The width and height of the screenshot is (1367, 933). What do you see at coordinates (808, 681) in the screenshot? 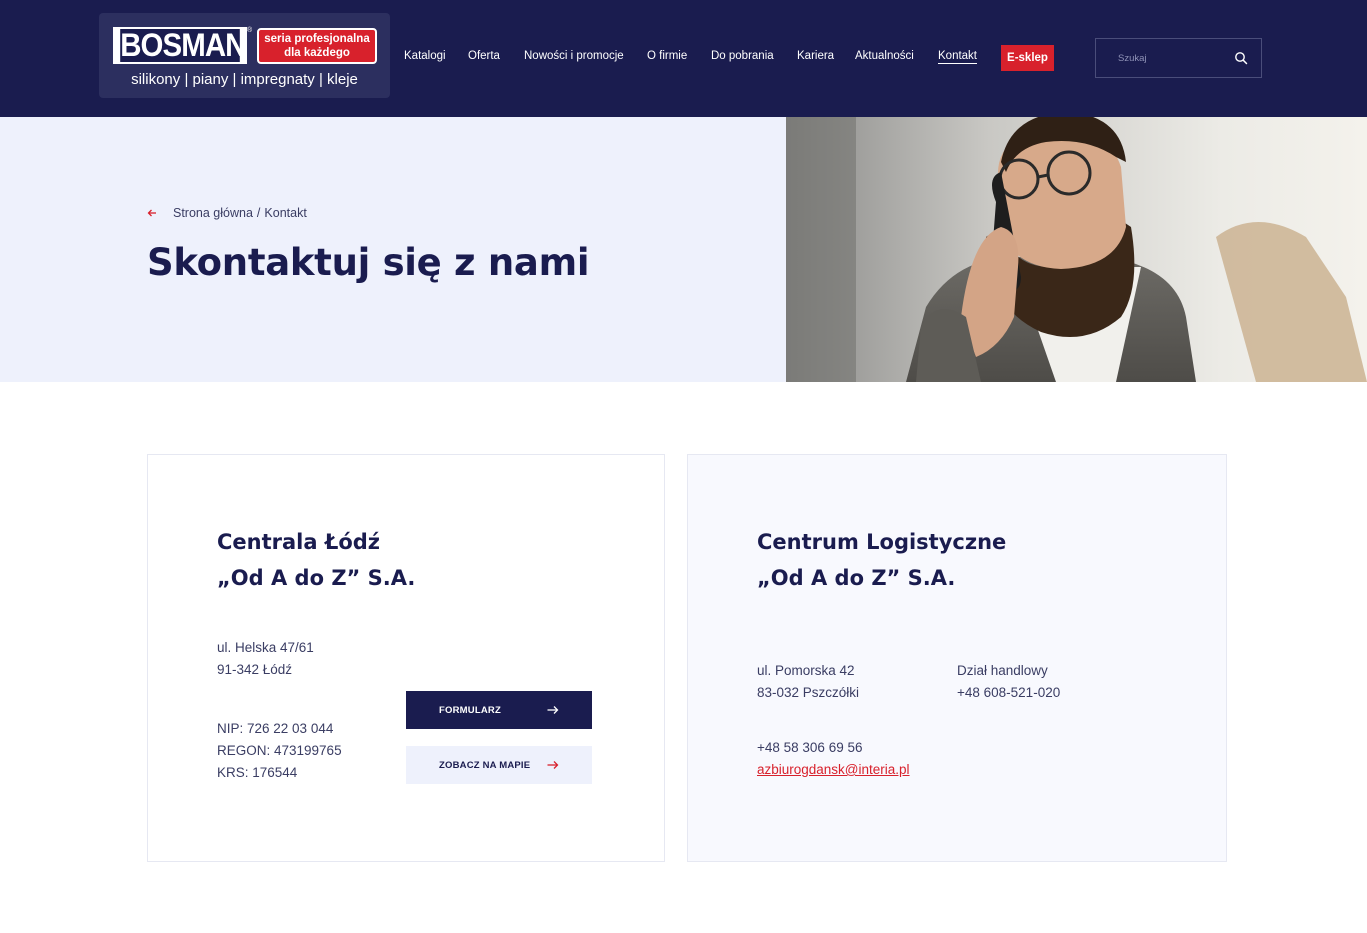
I see `card-right-address: ul. Pomorska 42 83-032 Pszczółki` at bounding box center [808, 681].